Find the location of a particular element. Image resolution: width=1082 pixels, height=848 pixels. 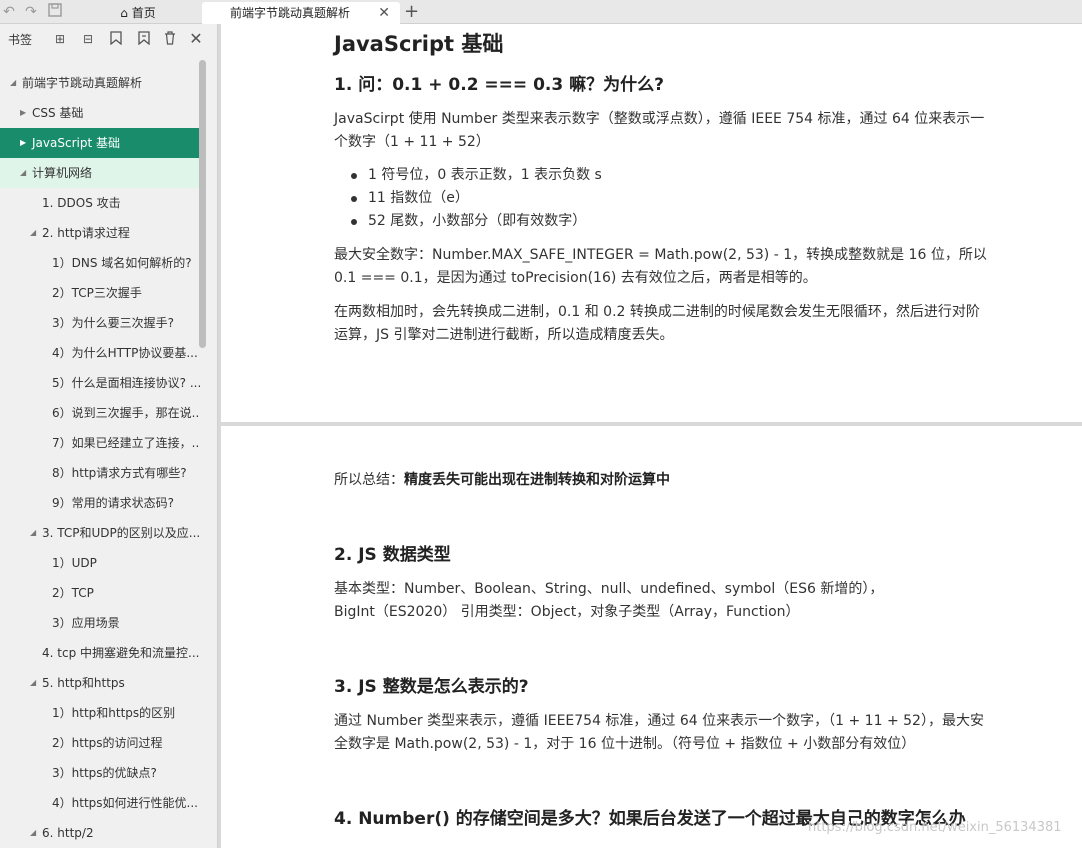

tab-bar: ↶ ↷ ⌂ 首页 前端字节跳动真题解析 ✕ + is located at coordinates (541, 12).